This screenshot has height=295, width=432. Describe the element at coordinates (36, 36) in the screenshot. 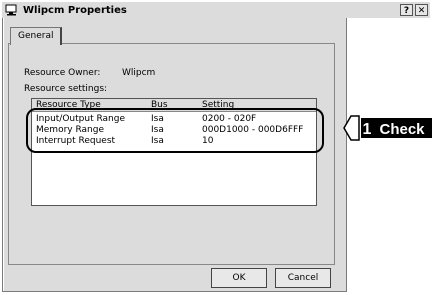

I see `tab-general: General` at that location.